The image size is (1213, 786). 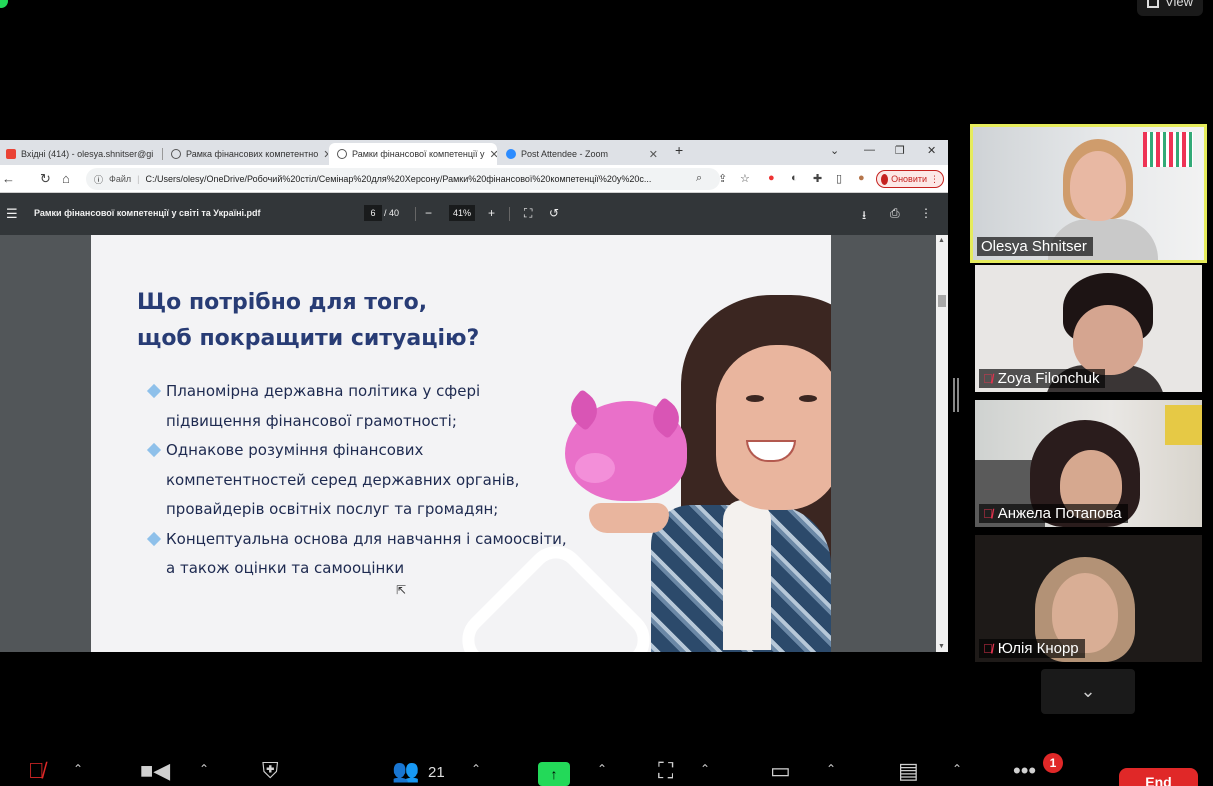 I want to click on download-icon: ⭳, so click(x=864, y=216).